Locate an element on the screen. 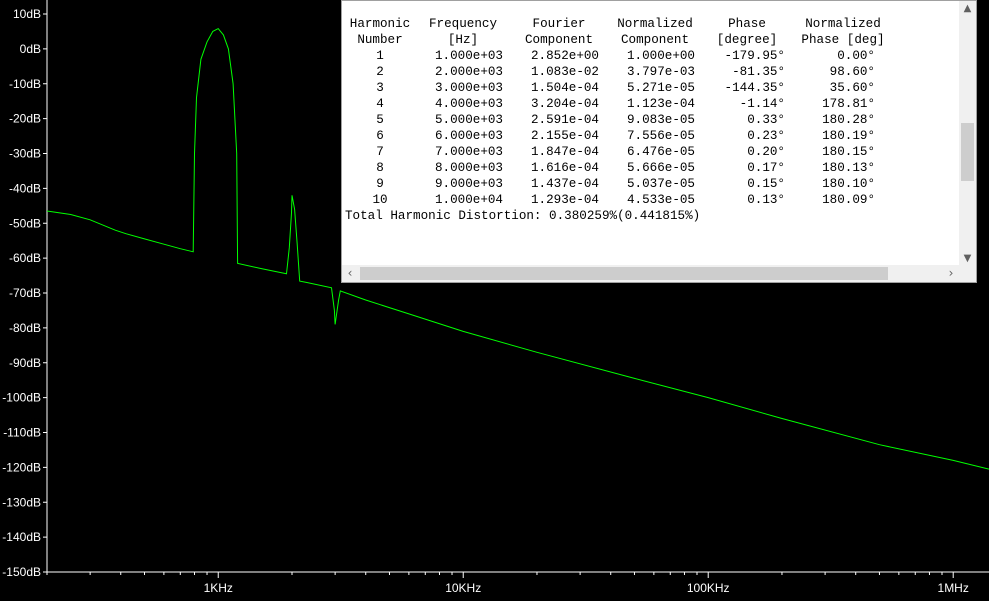  header-phase: Phase is located at coordinates (747, 24).